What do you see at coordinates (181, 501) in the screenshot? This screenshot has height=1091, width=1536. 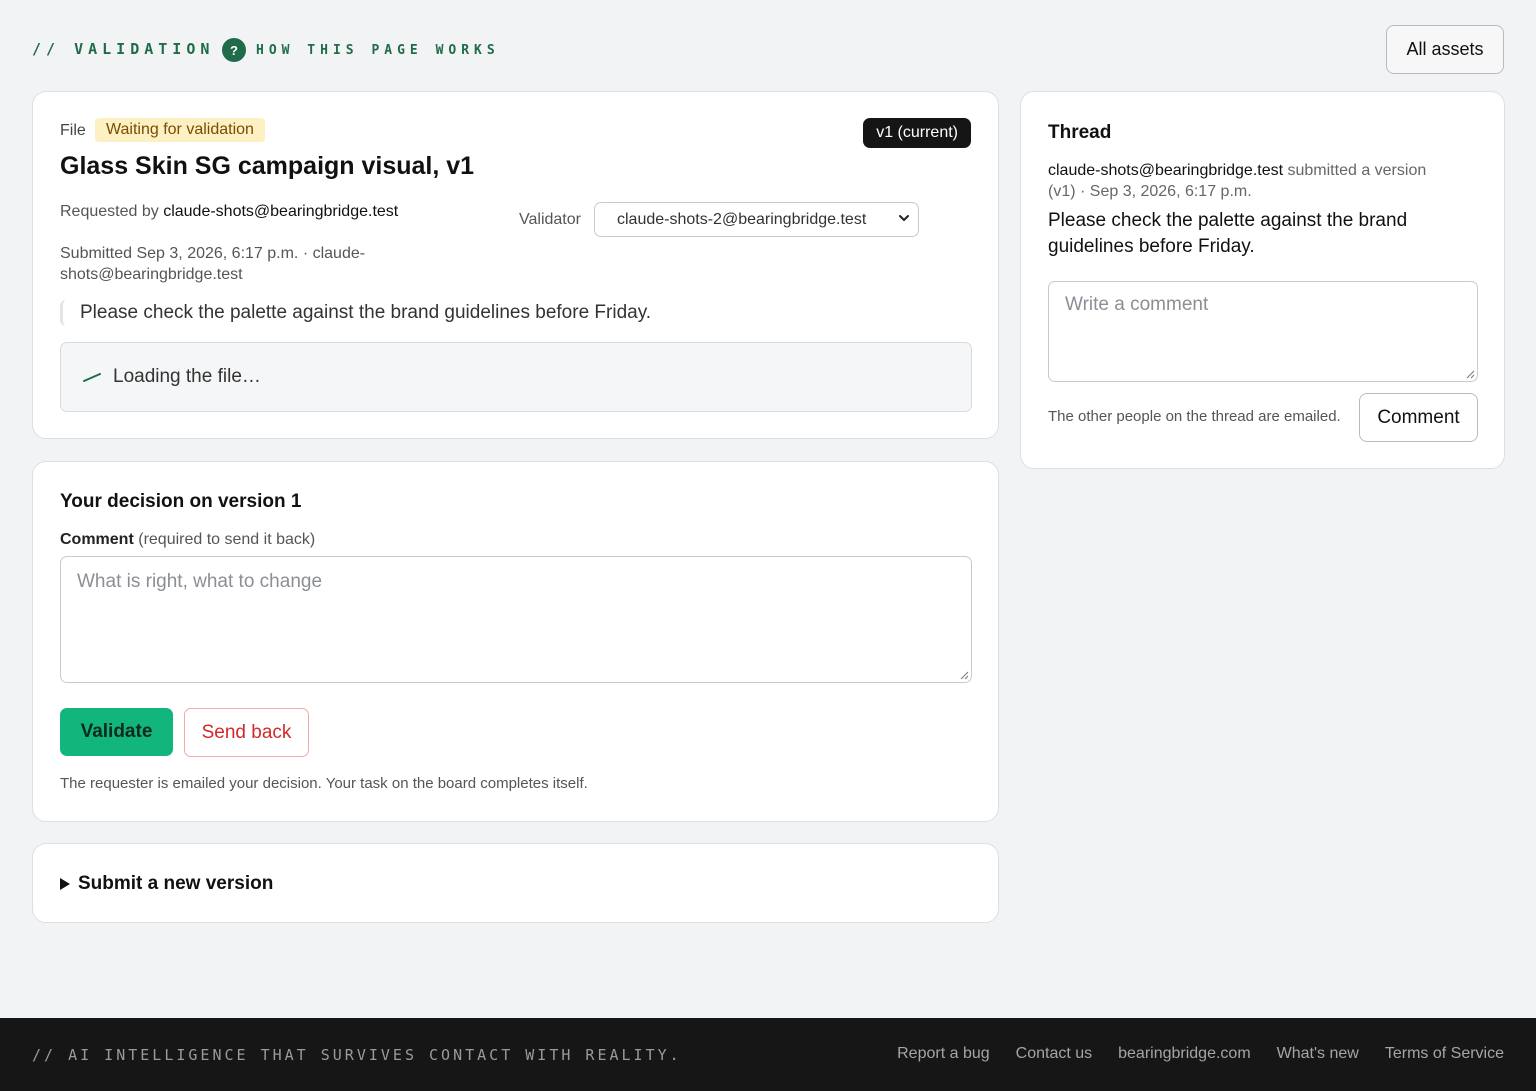 I see `decision-title: Your decision on version 1` at bounding box center [181, 501].